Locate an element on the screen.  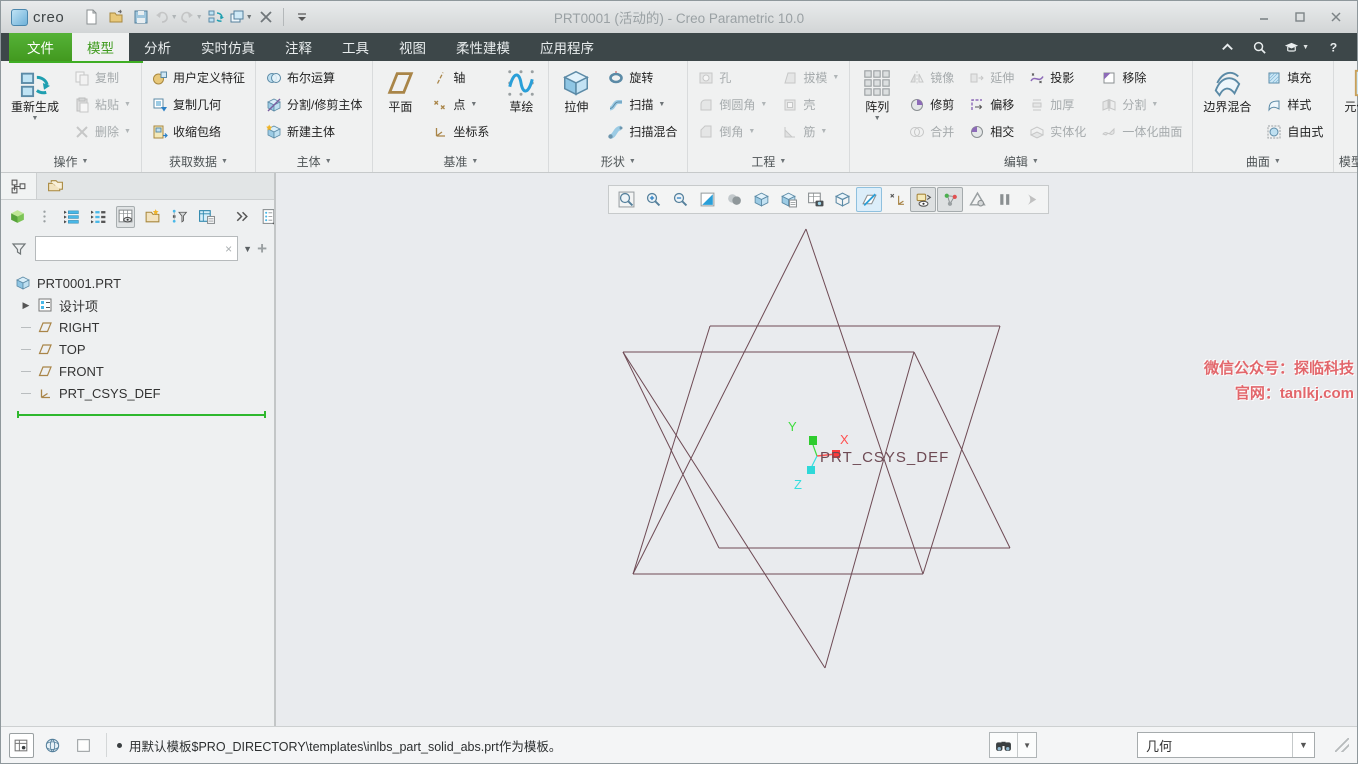
toggle-navigator-button is located at coordinates (21, 745).